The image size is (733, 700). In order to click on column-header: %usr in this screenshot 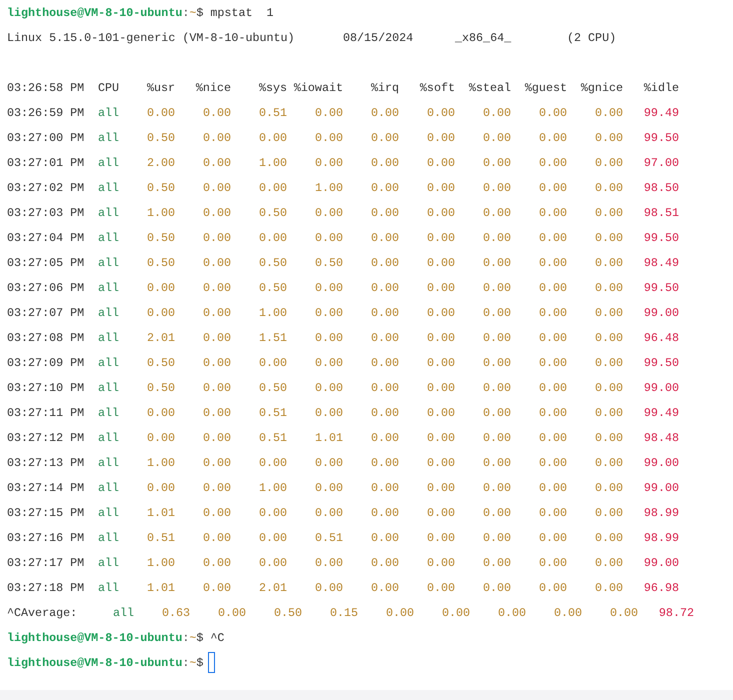, I will do `click(161, 87)`.